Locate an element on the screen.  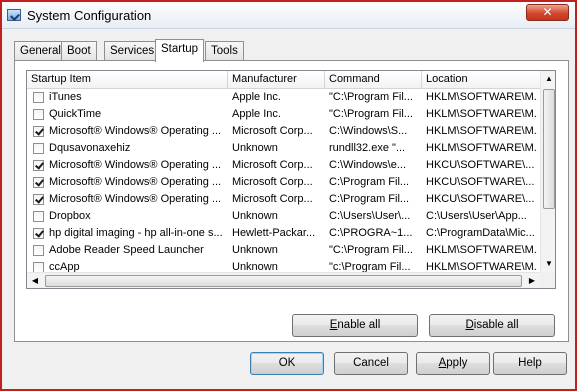
vertical-scroll-thumb is located at coordinates (549, 149).